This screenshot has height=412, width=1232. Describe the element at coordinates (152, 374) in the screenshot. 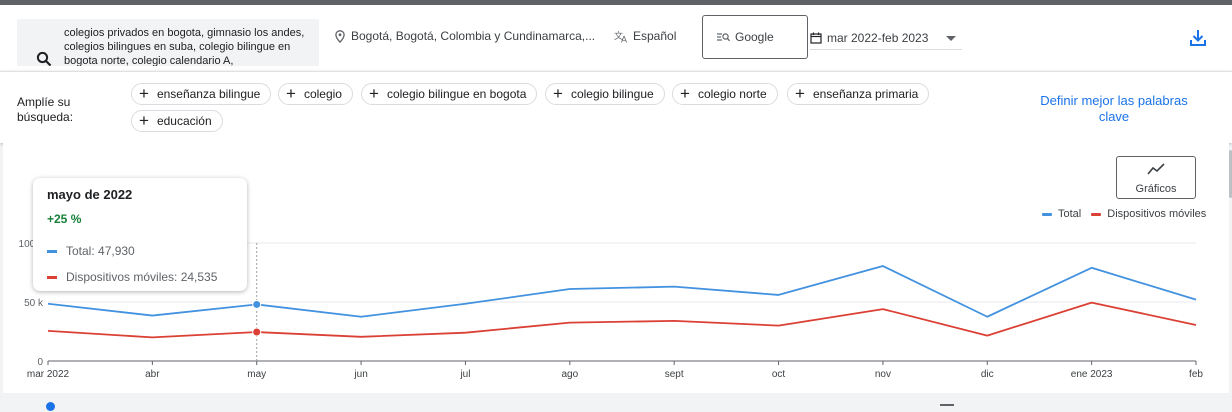

I see `x-tick-label: abr` at that location.